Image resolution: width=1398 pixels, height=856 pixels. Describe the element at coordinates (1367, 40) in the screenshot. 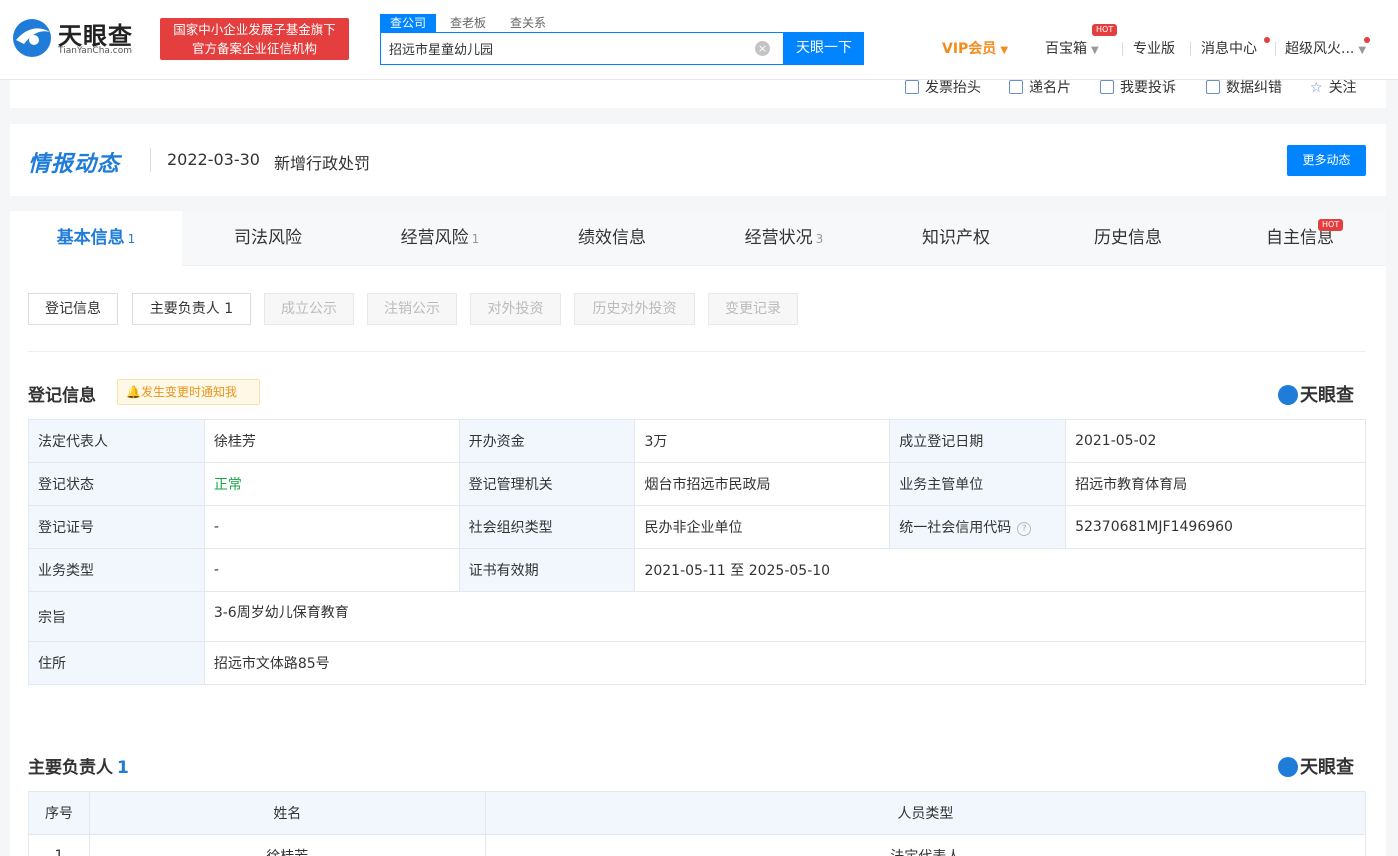

I see `user-dot` at that location.